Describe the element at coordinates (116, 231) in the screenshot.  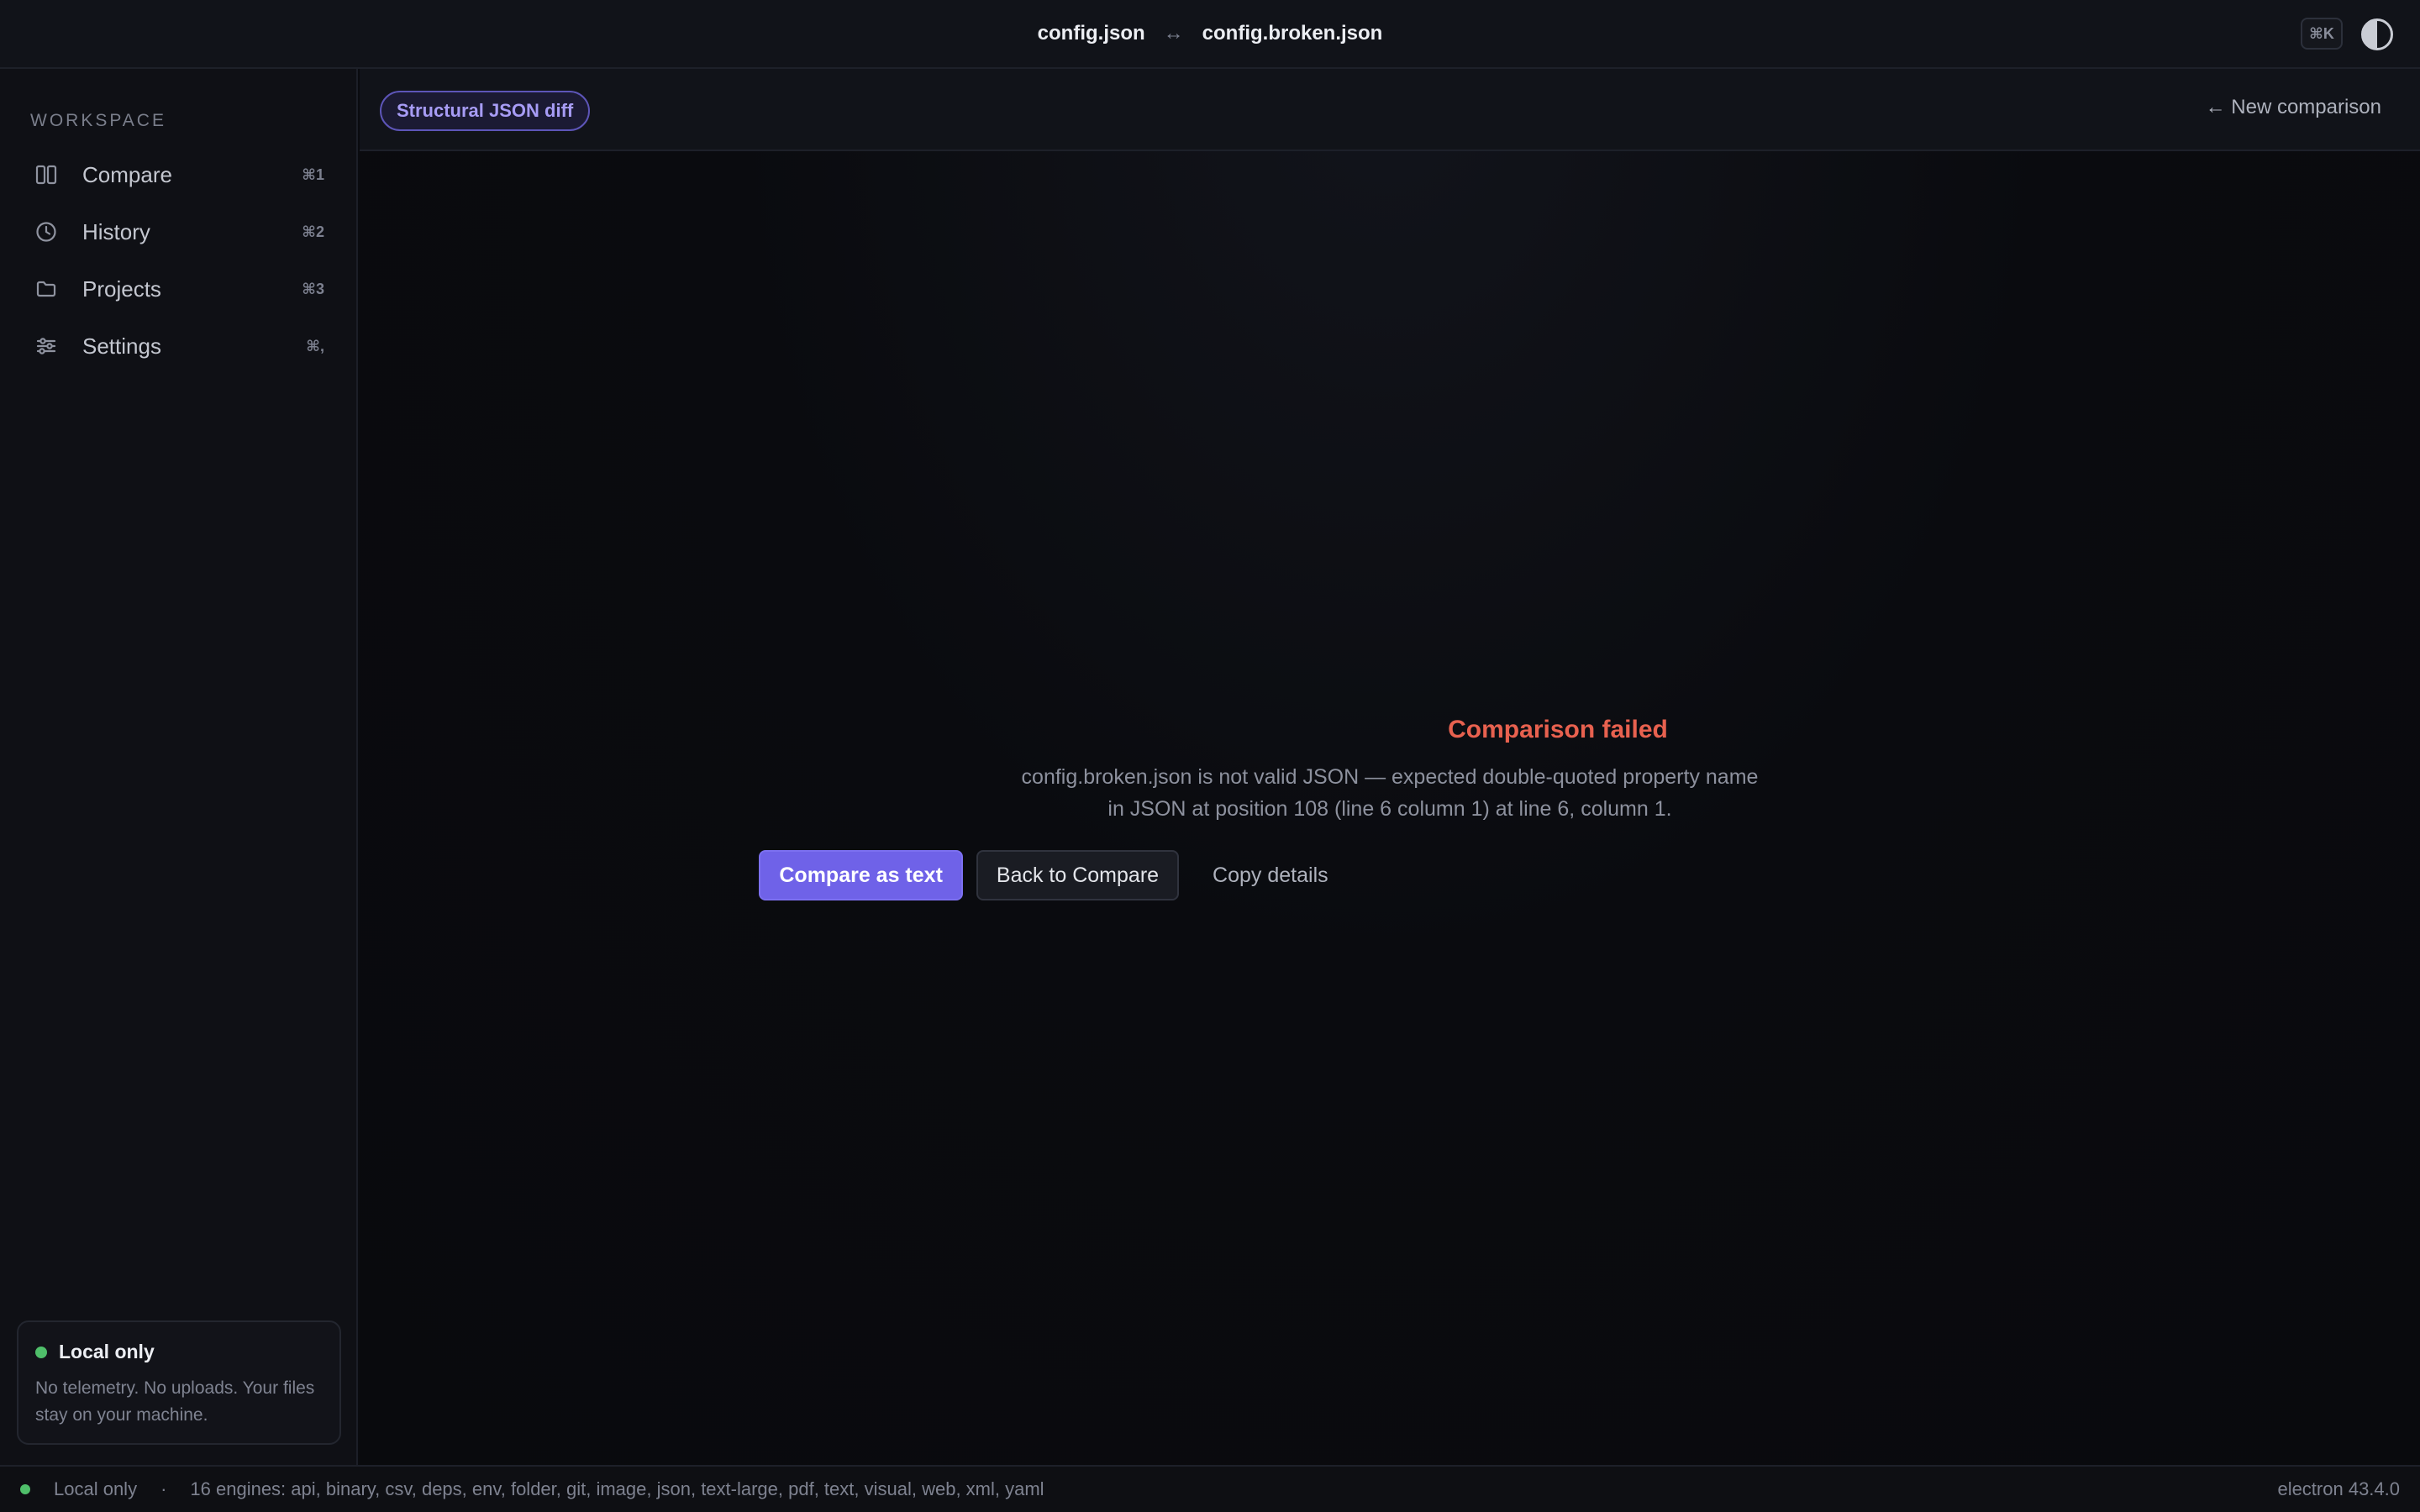
I see `sidebar-item-label: History` at that location.